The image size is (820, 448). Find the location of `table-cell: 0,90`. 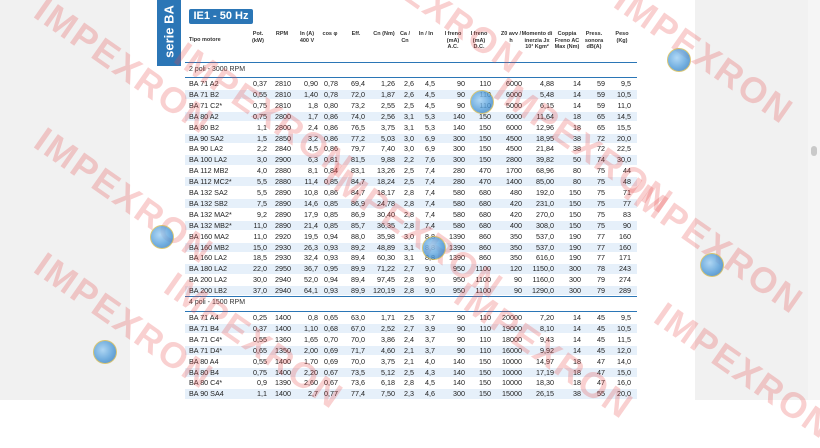

table-cell: 0,90 is located at coordinates (311, 83).